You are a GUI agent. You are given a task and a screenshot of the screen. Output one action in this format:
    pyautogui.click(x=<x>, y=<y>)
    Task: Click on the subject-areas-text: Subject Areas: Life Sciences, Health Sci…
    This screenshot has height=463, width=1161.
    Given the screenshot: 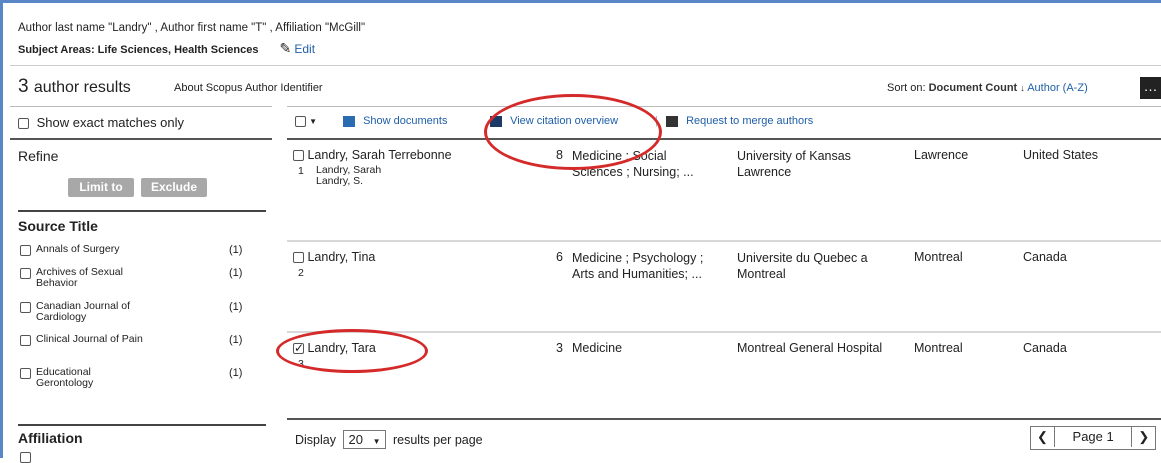 What is the action you would take?
    pyautogui.click(x=138, y=50)
    